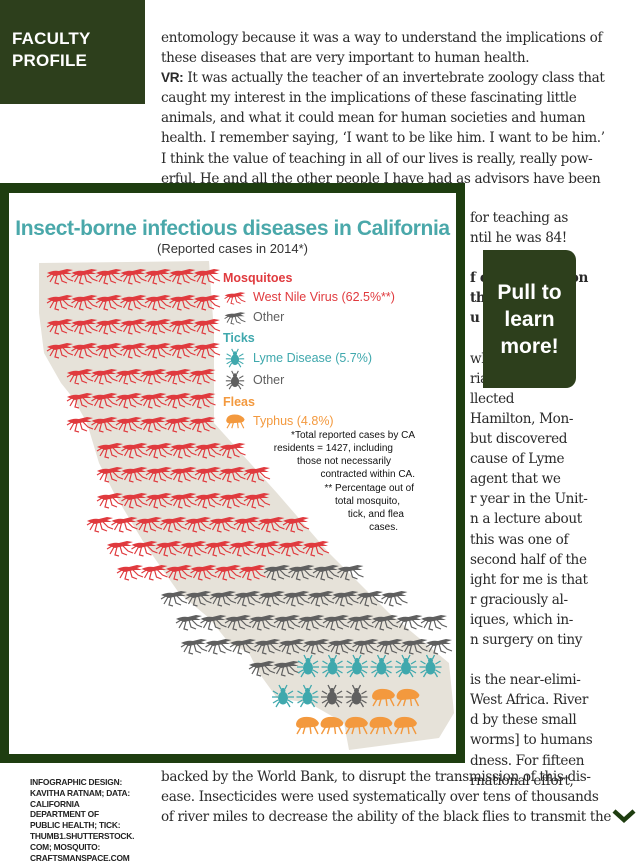 The width and height of the screenshot is (643, 863). What do you see at coordinates (309, 297) in the screenshot?
I see `legend-item-west-nile: West Nile Virus (62.5%**)` at bounding box center [309, 297].